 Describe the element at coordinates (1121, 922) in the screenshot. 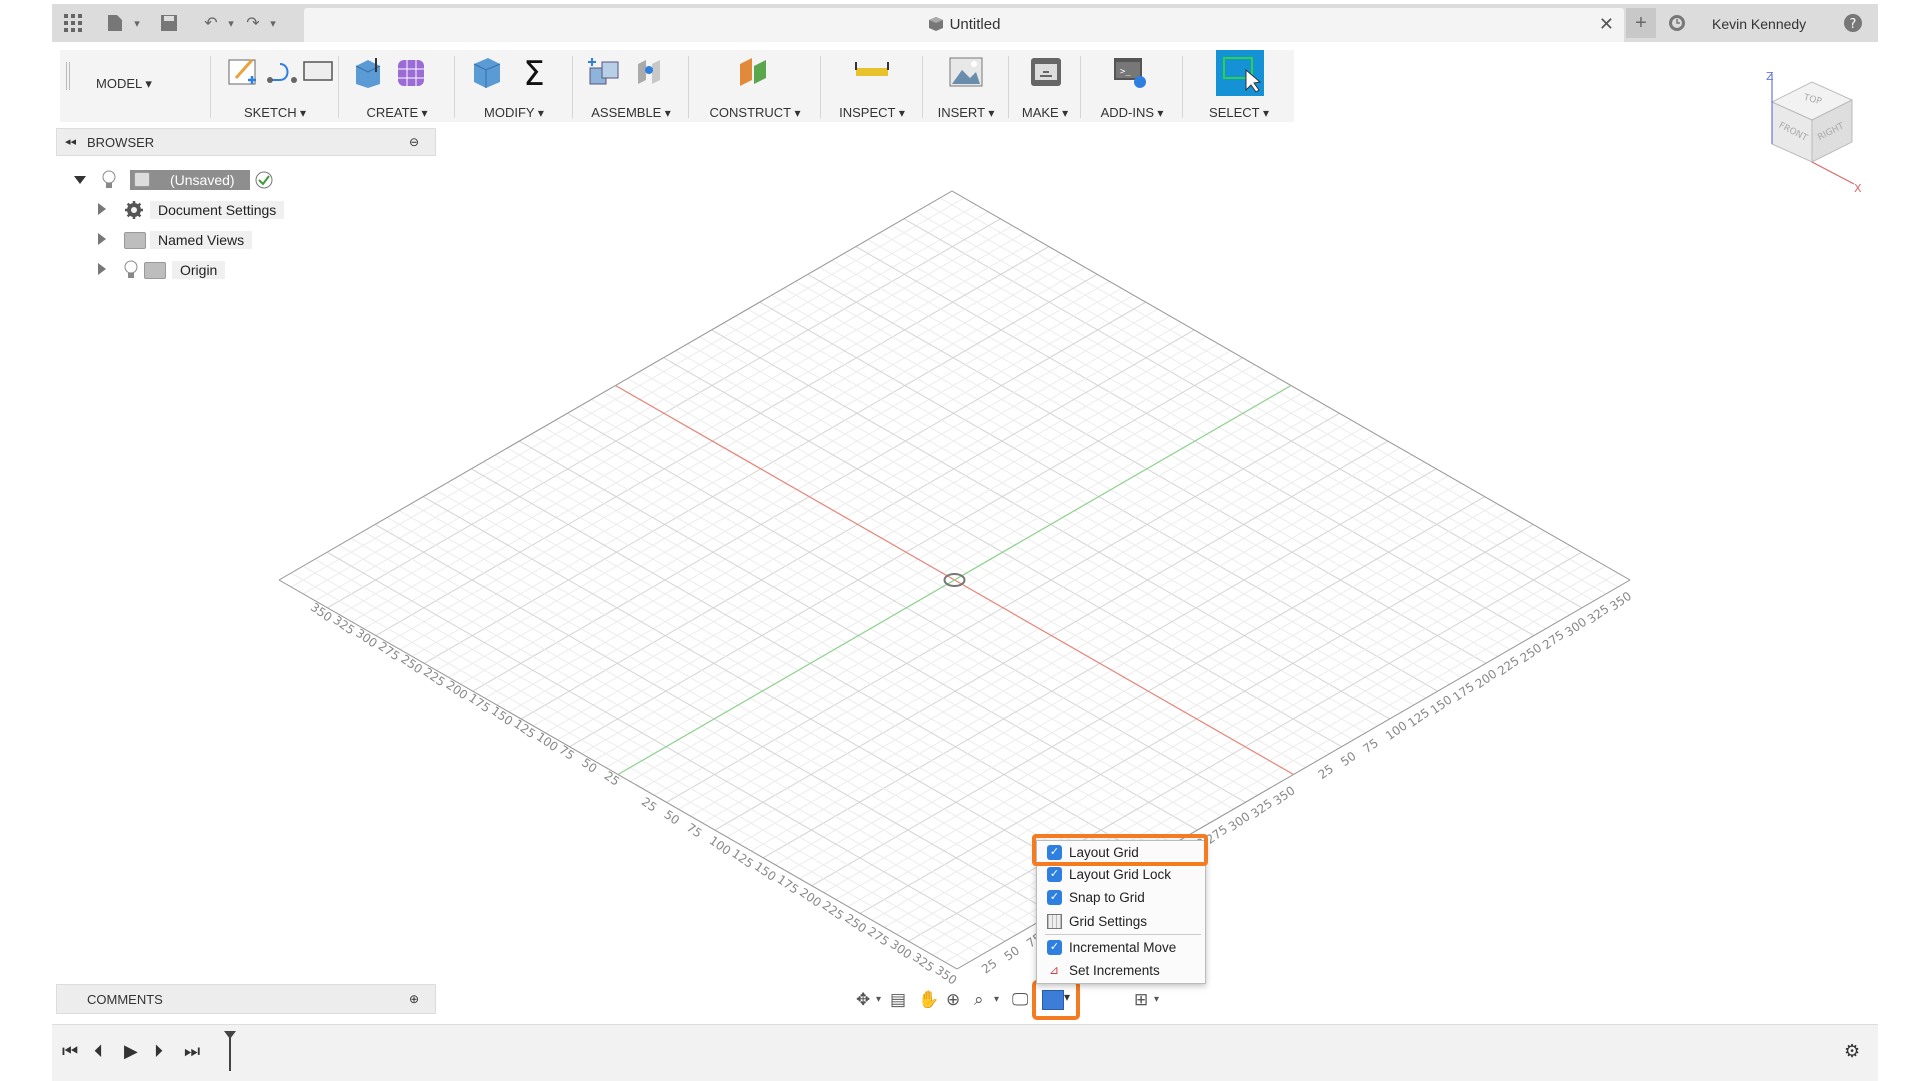

I see `menu-item-grid-settings: Grid Settings` at that location.